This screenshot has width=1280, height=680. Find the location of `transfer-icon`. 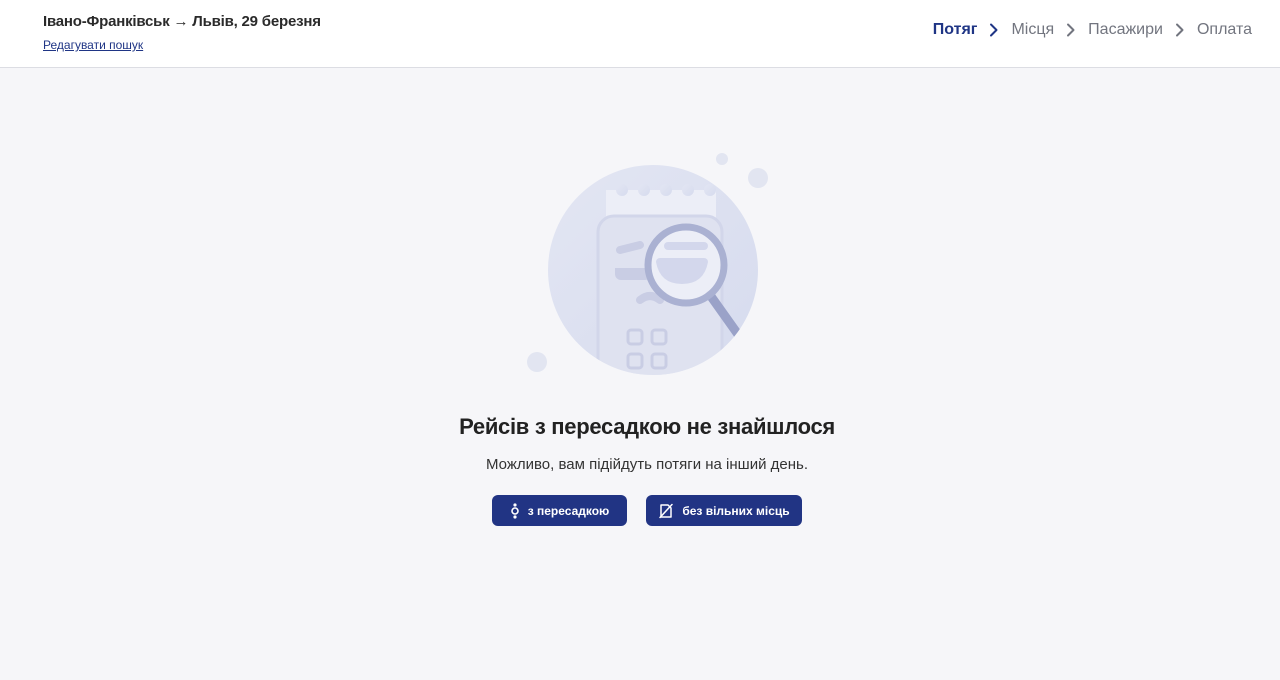

transfer-icon is located at coordinates (515, 510).